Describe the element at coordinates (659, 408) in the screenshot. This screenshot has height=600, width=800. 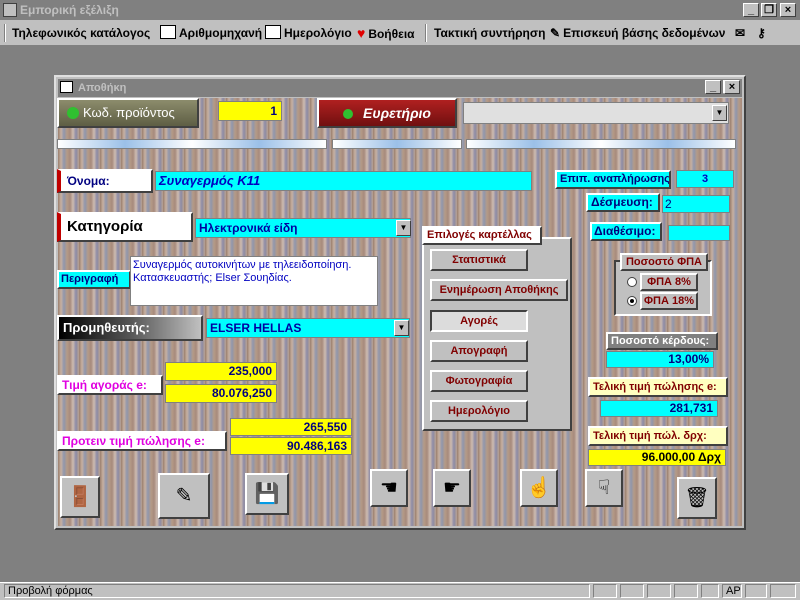
I see `final-price-eur-field: 281,731` at that location.